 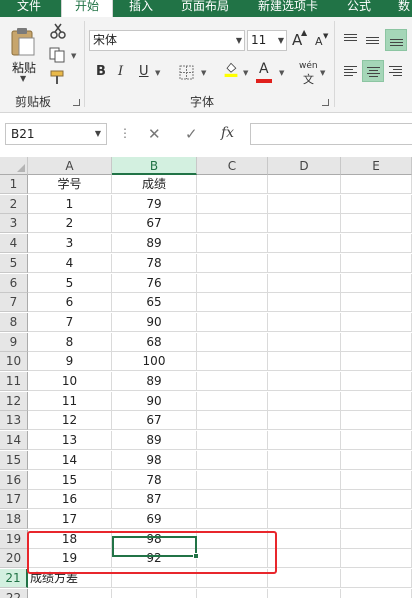 What do you see at coordinates (304, 539) in the screenshot?
I see `cell-d19` at bounding box center [304, 539].